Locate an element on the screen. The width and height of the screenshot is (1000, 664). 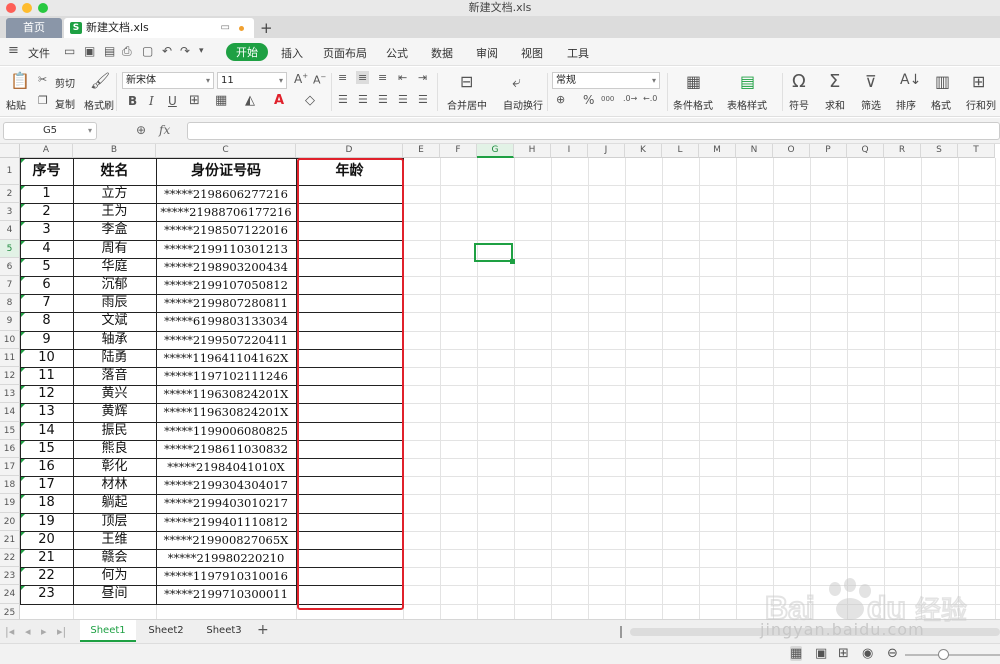
open-folder-icon: ▭ is located at coordinates (69, 51).